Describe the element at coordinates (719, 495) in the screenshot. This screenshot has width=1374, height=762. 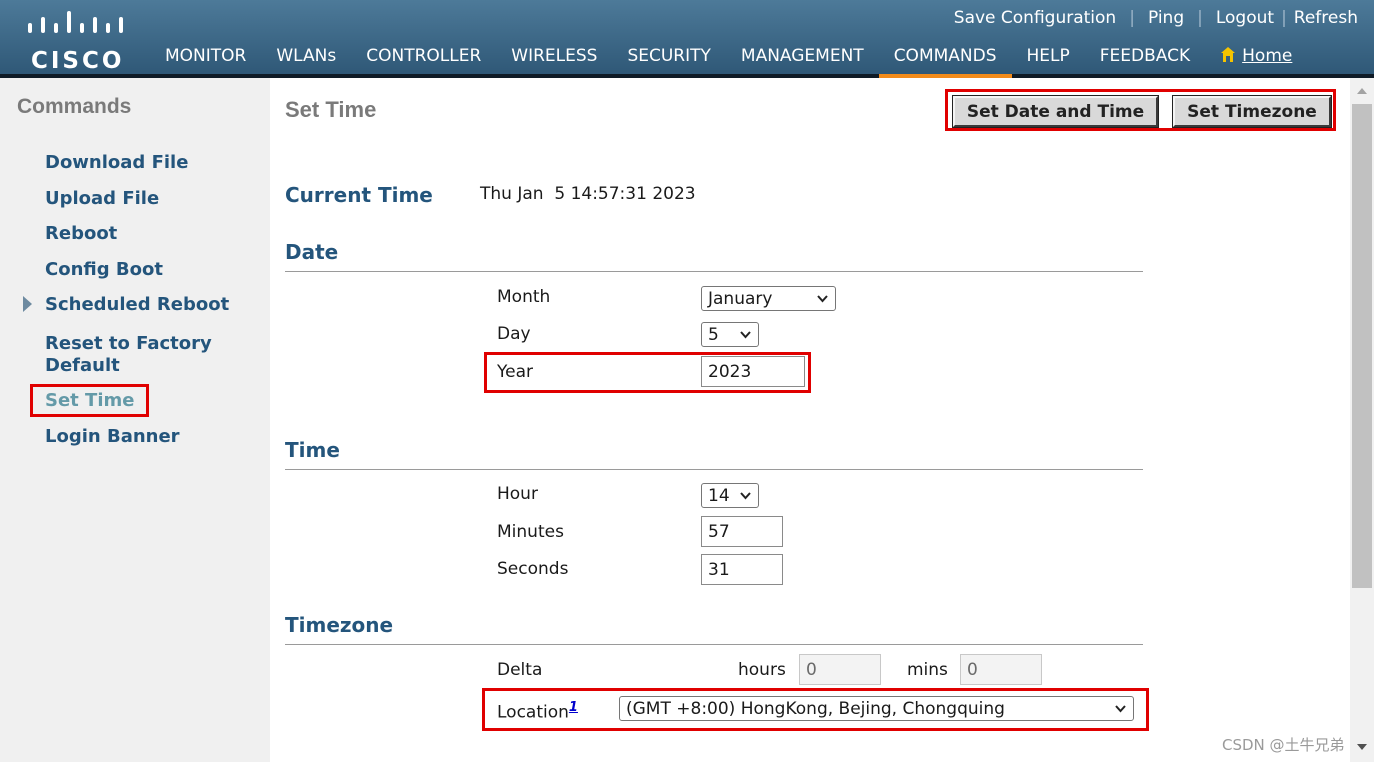
I see `hour-select-value: 14` at that location.